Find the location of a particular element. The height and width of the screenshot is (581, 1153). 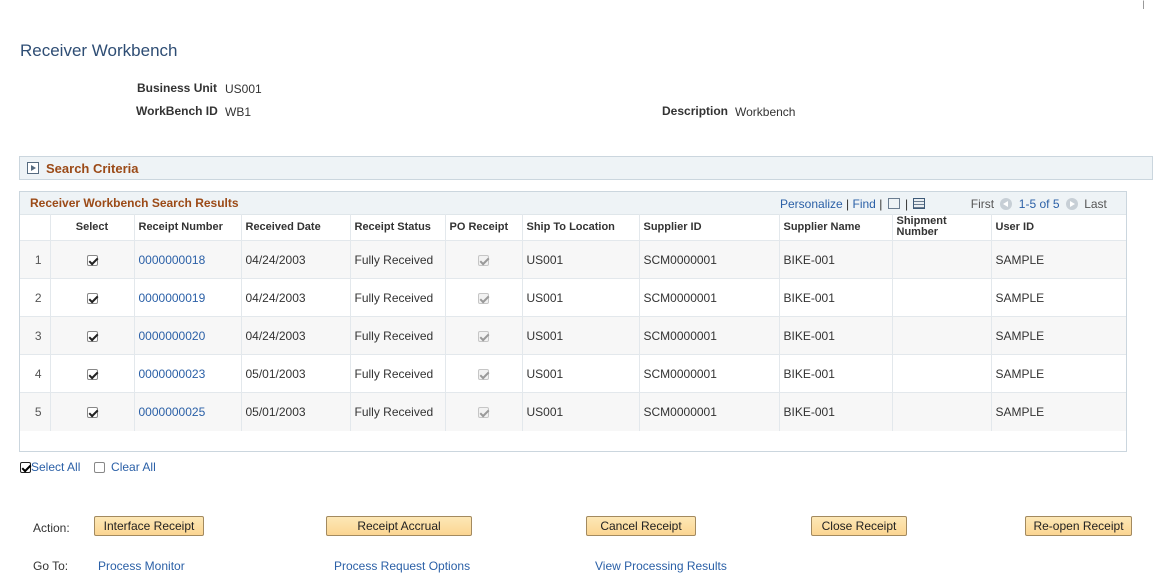

row-number: 5 is located at coordinates (35, 411).